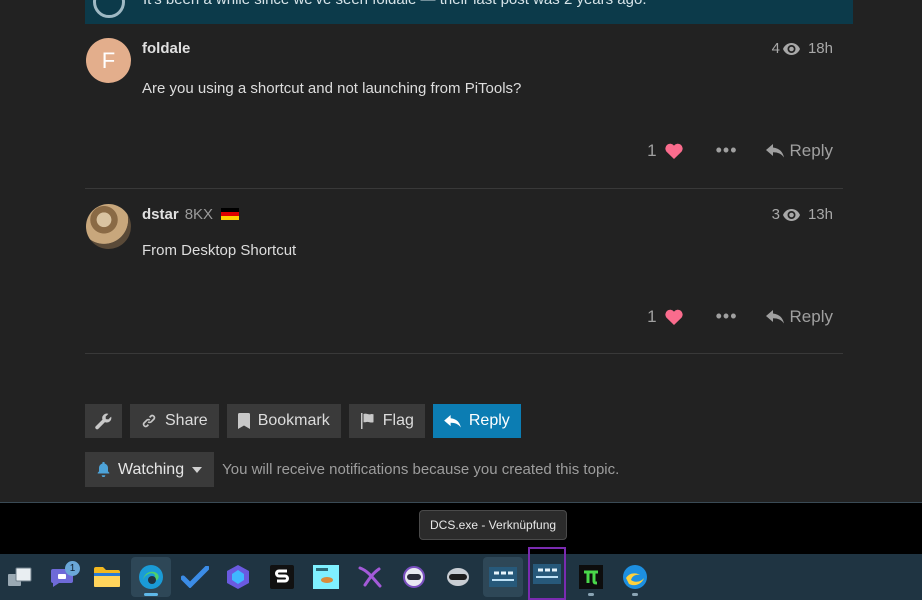 The width and height of the screenshot is (922, 600). Describe the element at coordinates (802, 48) in the screenshot. I see `post-meta: 4 18h` at that location.